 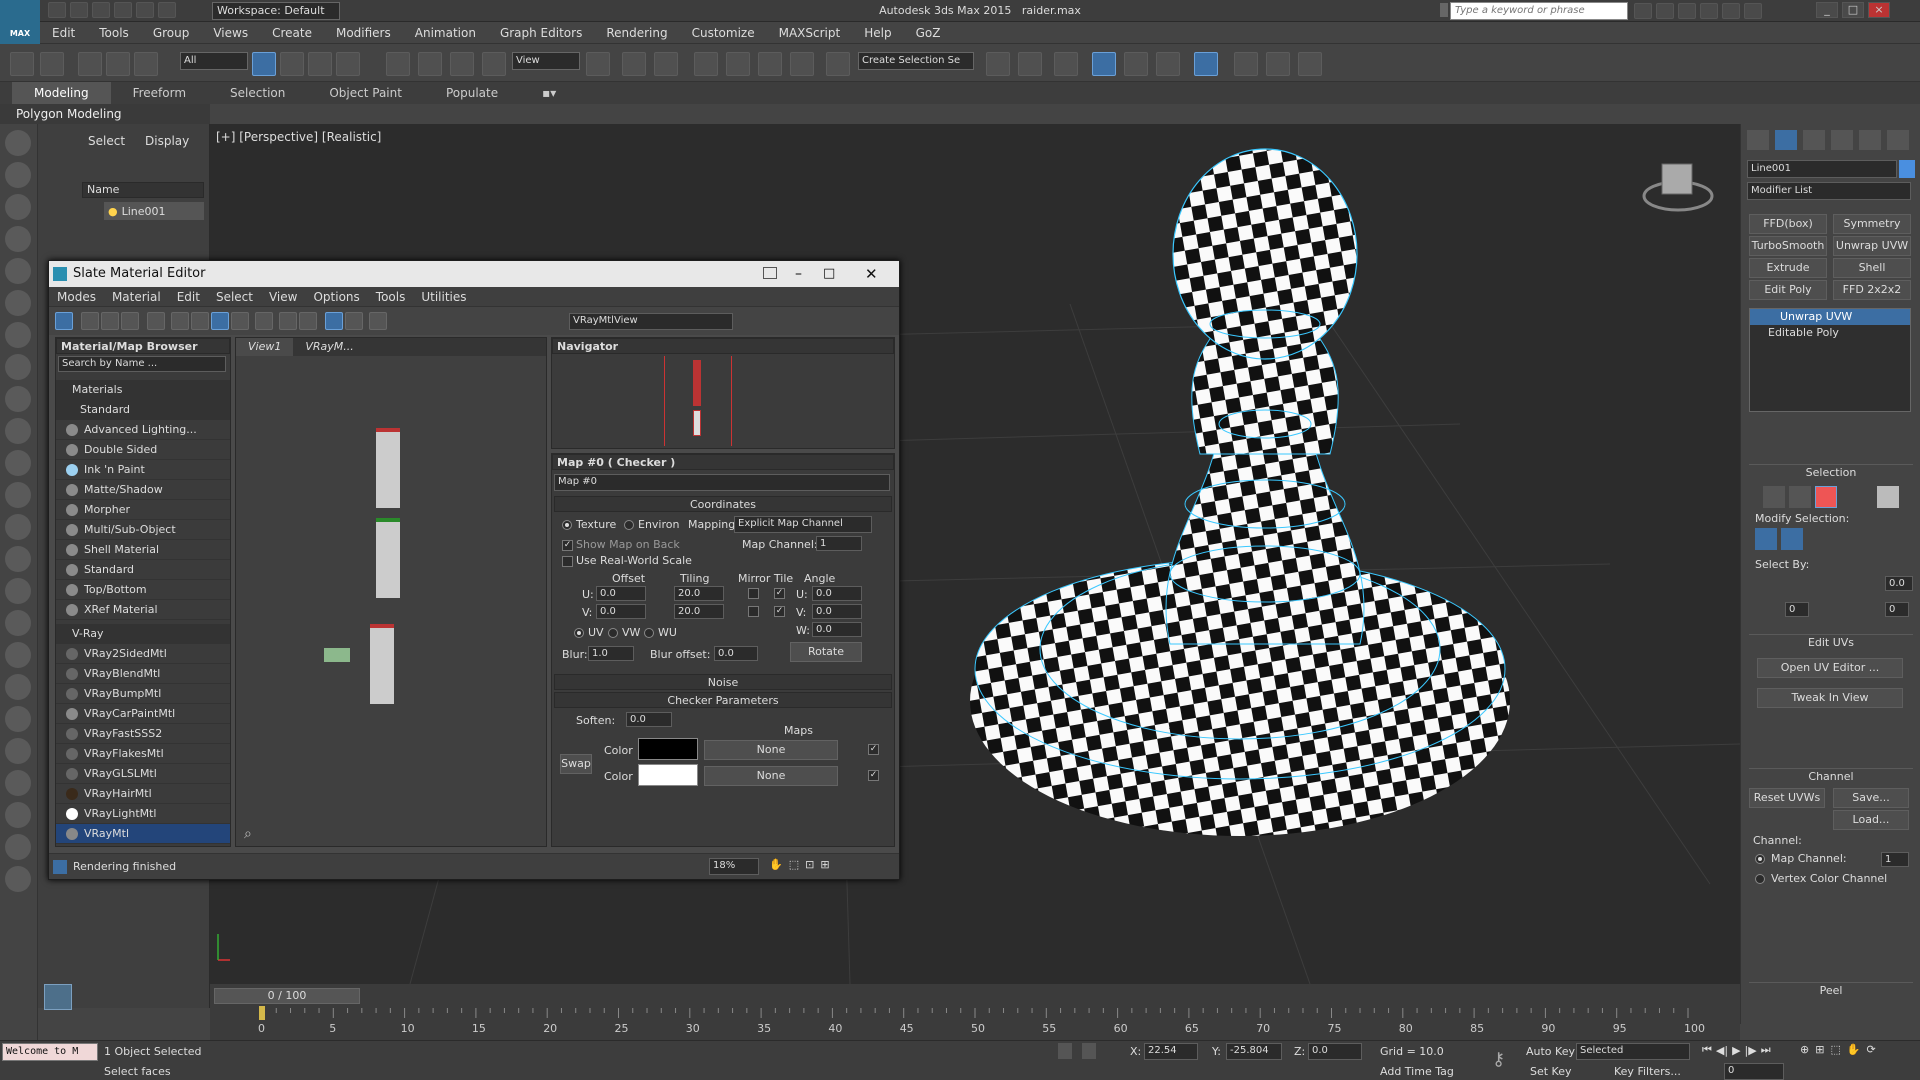 I want to click on render-production-icon, so click(x=1310, y=64).